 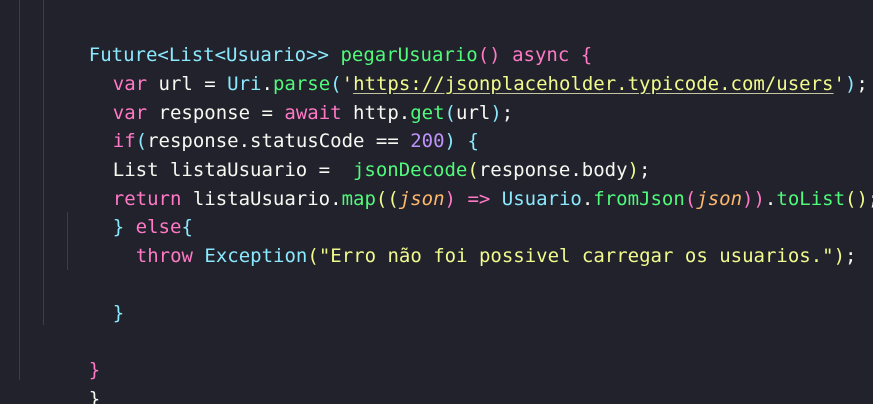 I want to click on identifier: listaUsuario., so click(x=261, y=199).